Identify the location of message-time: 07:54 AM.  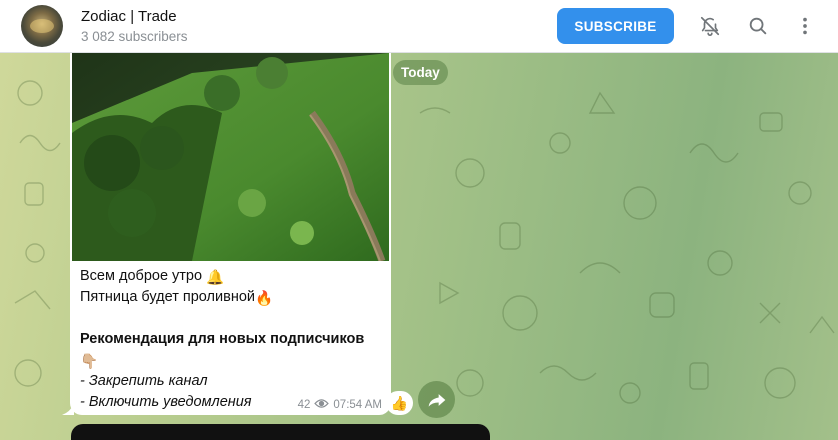
(357, 405).